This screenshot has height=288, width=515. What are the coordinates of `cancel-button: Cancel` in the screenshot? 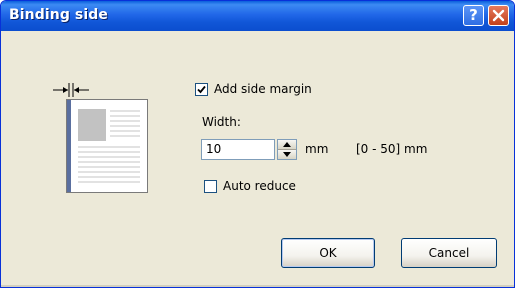 It's located at (449, 253).